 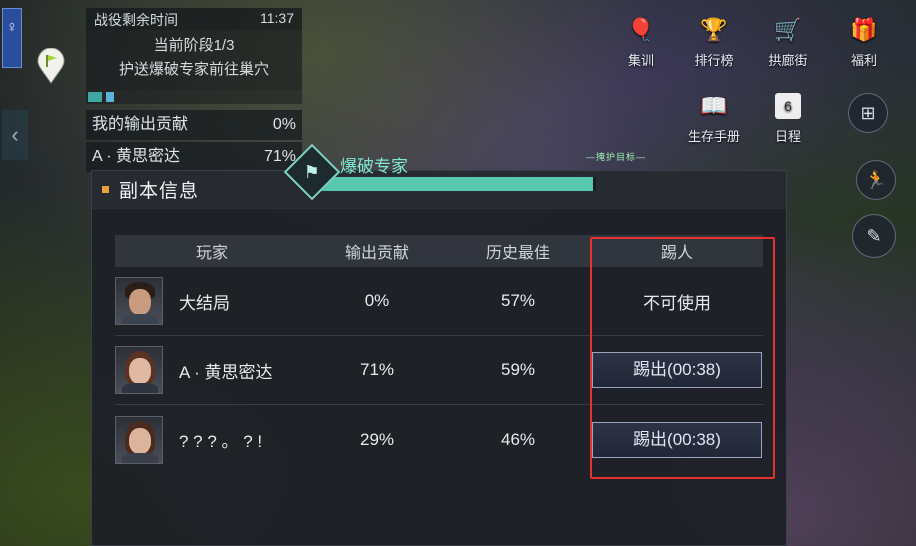 I want to click on player-best: 57%, so click(x=518, y=300).